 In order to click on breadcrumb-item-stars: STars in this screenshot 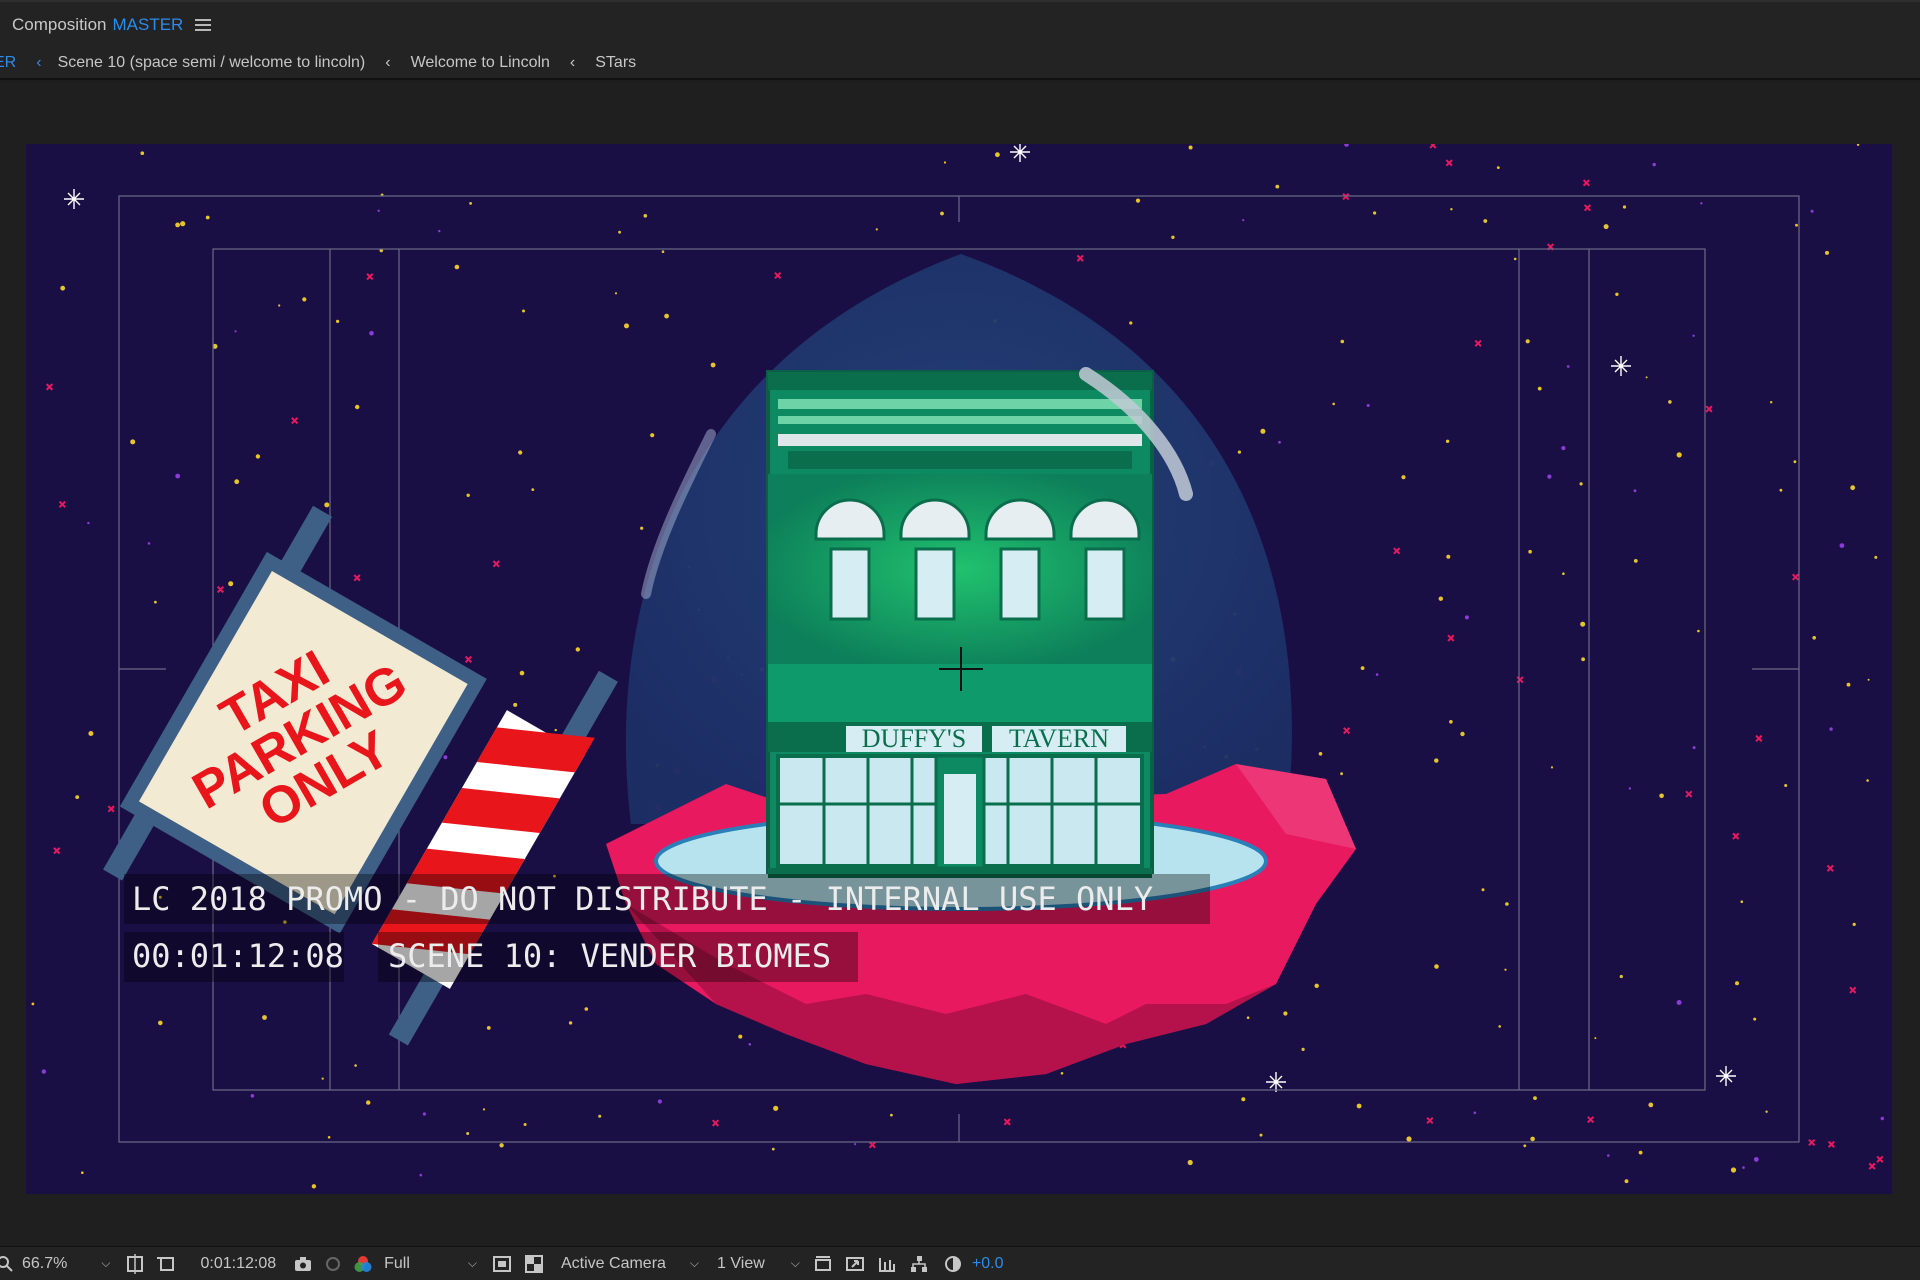, I will do `click(615, 63)`.